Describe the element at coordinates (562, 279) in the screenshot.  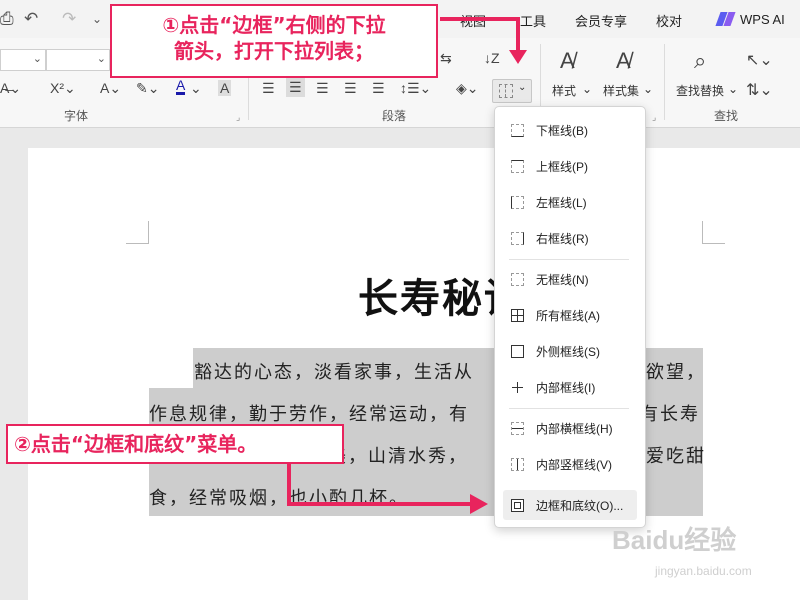
I see `menu-item-label: 无框线(N)` at that location.